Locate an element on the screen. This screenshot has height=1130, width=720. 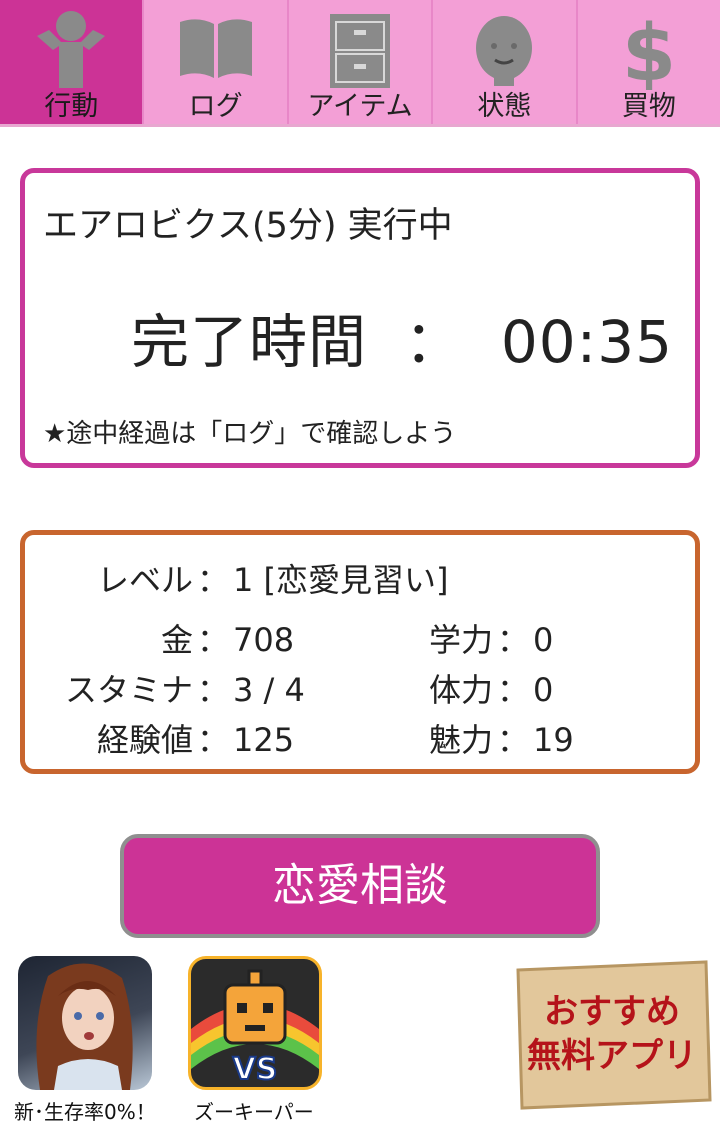
app-icon-zookeeper: VS is located at coordinates (255, 1023).